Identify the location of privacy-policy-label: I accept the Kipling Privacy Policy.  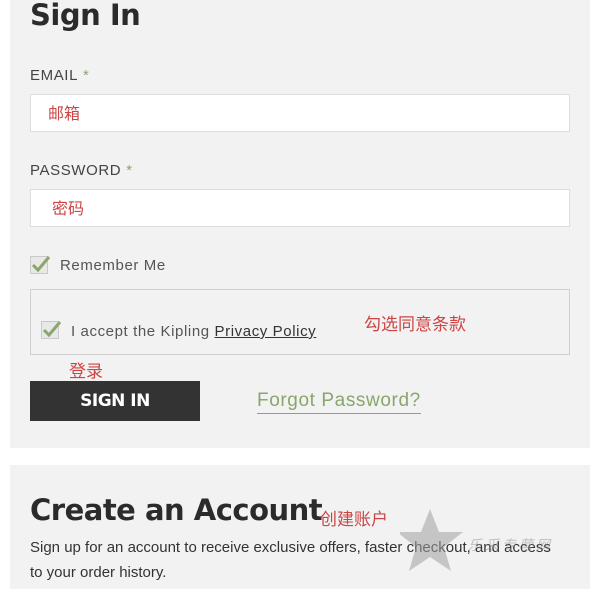
(193, 331).